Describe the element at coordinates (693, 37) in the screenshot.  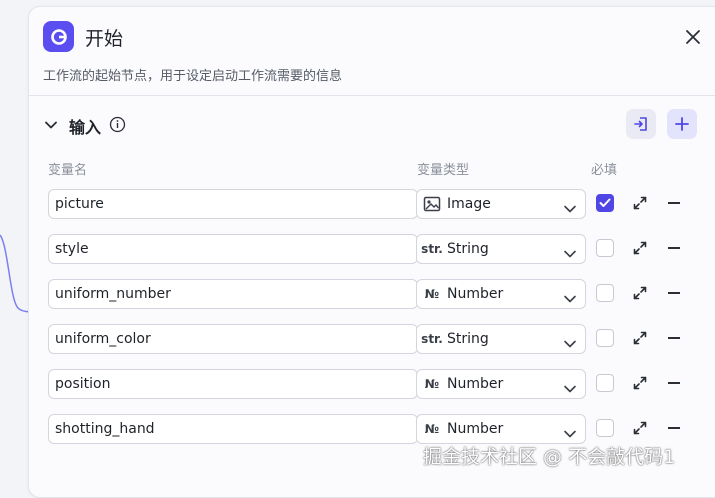
I see `close-icon` at that location.